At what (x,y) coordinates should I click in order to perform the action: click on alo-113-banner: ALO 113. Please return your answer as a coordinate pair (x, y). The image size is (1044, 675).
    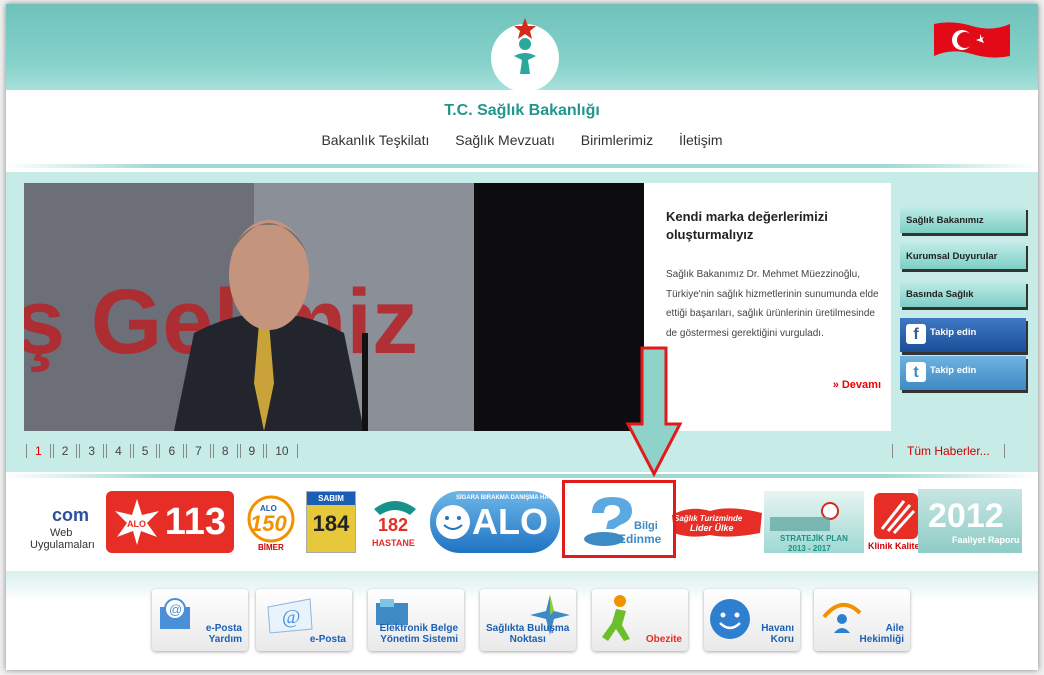
    Looking at the image, I should click on (170, 522).